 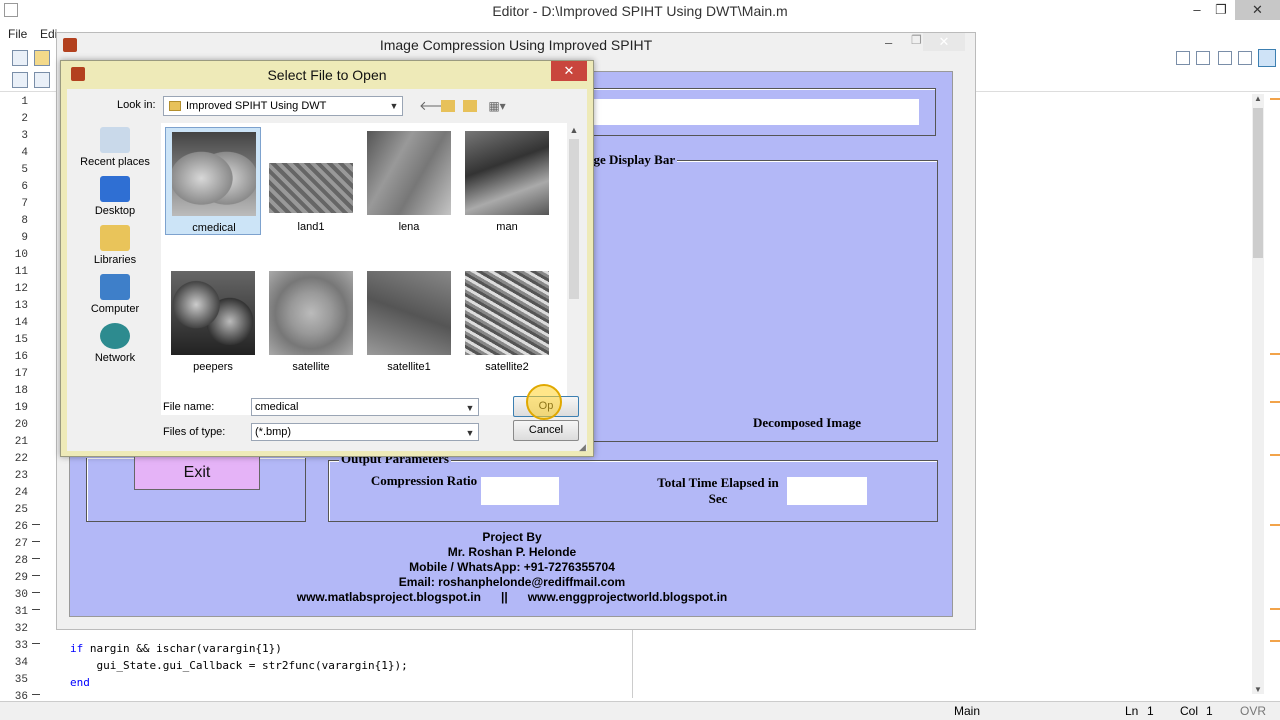 What do you see at coordinates (256, 106) in the screenshot?
I see `look-in-value: Improved SPIHT Using DWT` at bounding box center [256, 106].